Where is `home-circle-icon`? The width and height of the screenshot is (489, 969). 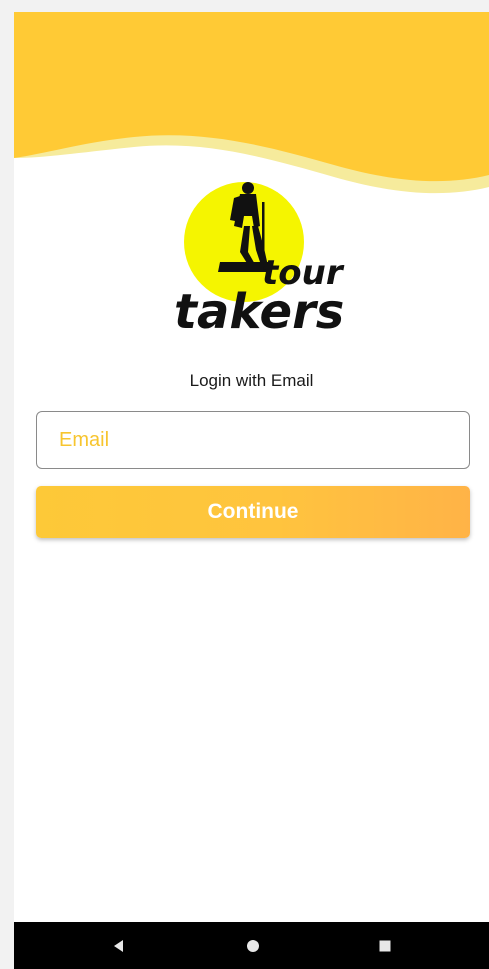 home-circle-icon is located at coordinates (253, 945).